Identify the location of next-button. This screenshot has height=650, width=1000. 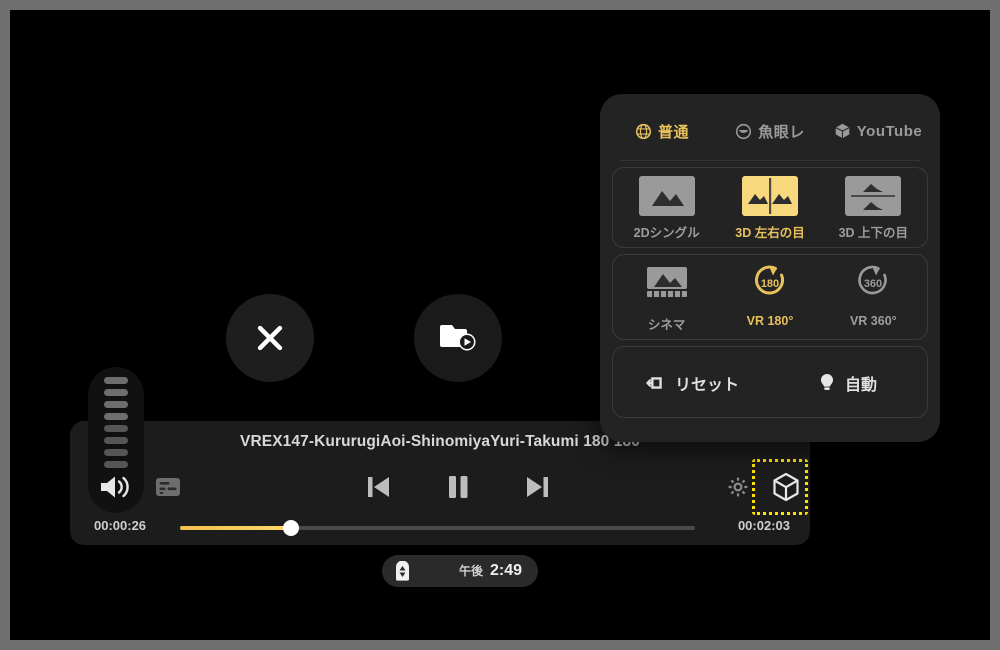
(538, 487).